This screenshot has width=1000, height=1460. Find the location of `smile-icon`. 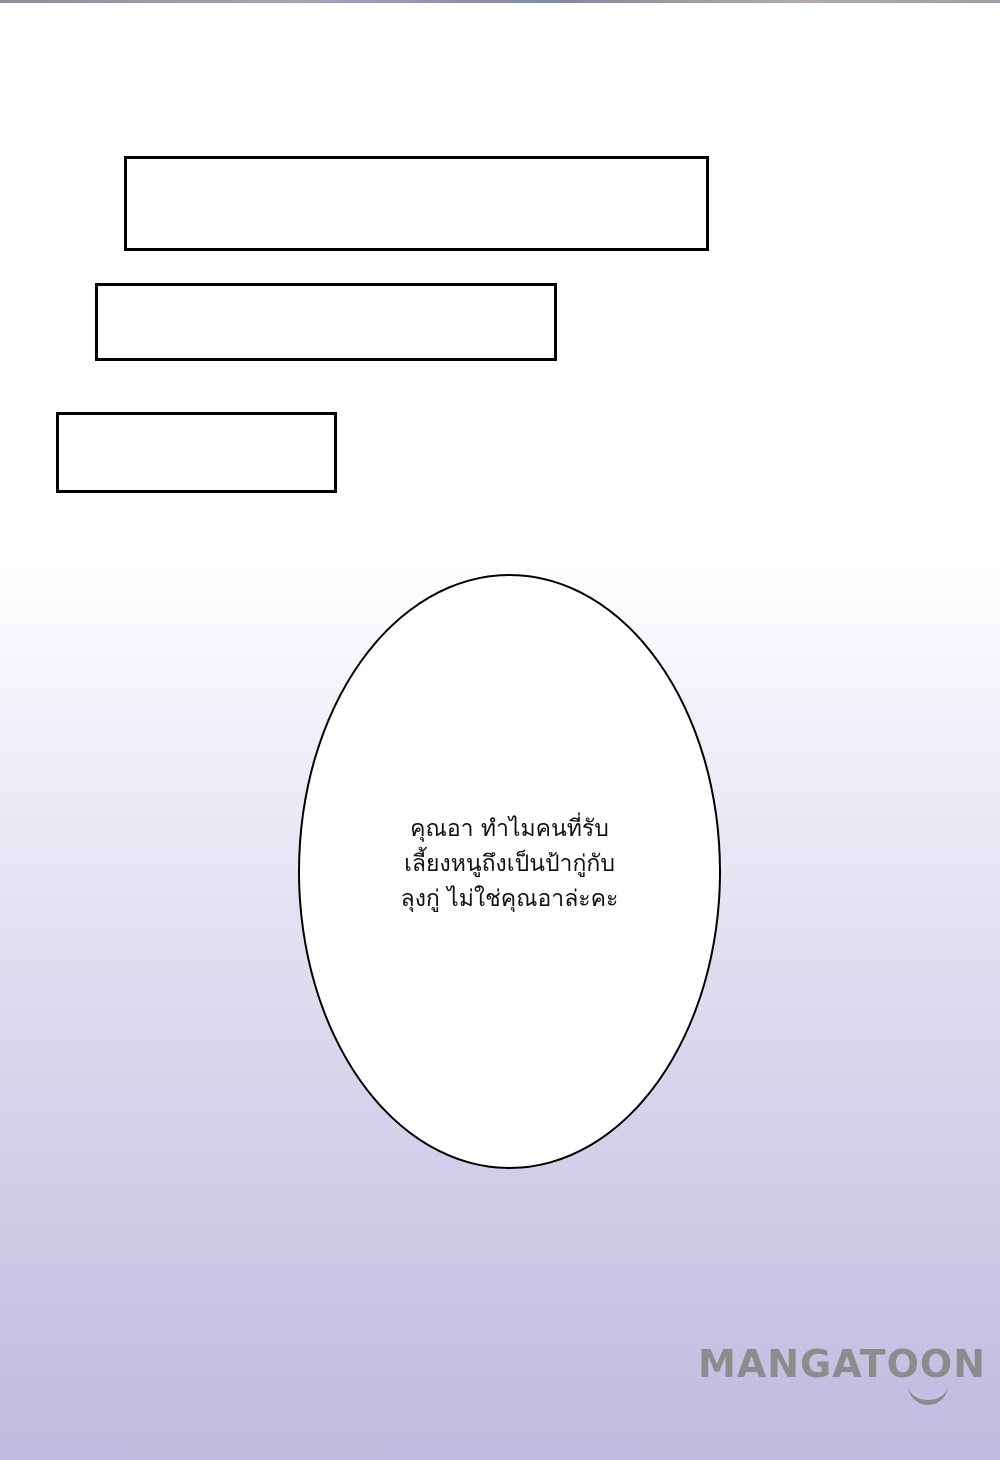

smile-icon is located at coordinates (928, 1394).